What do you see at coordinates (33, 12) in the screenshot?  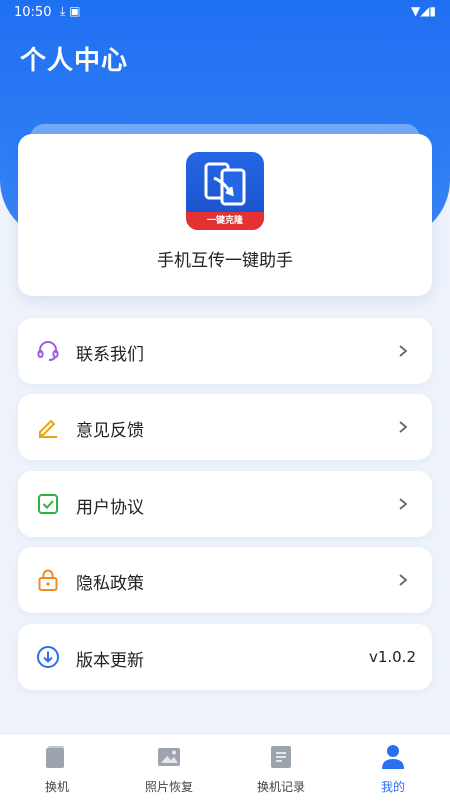 I see `status-time: 10:50` at bounding box center [33, 12].